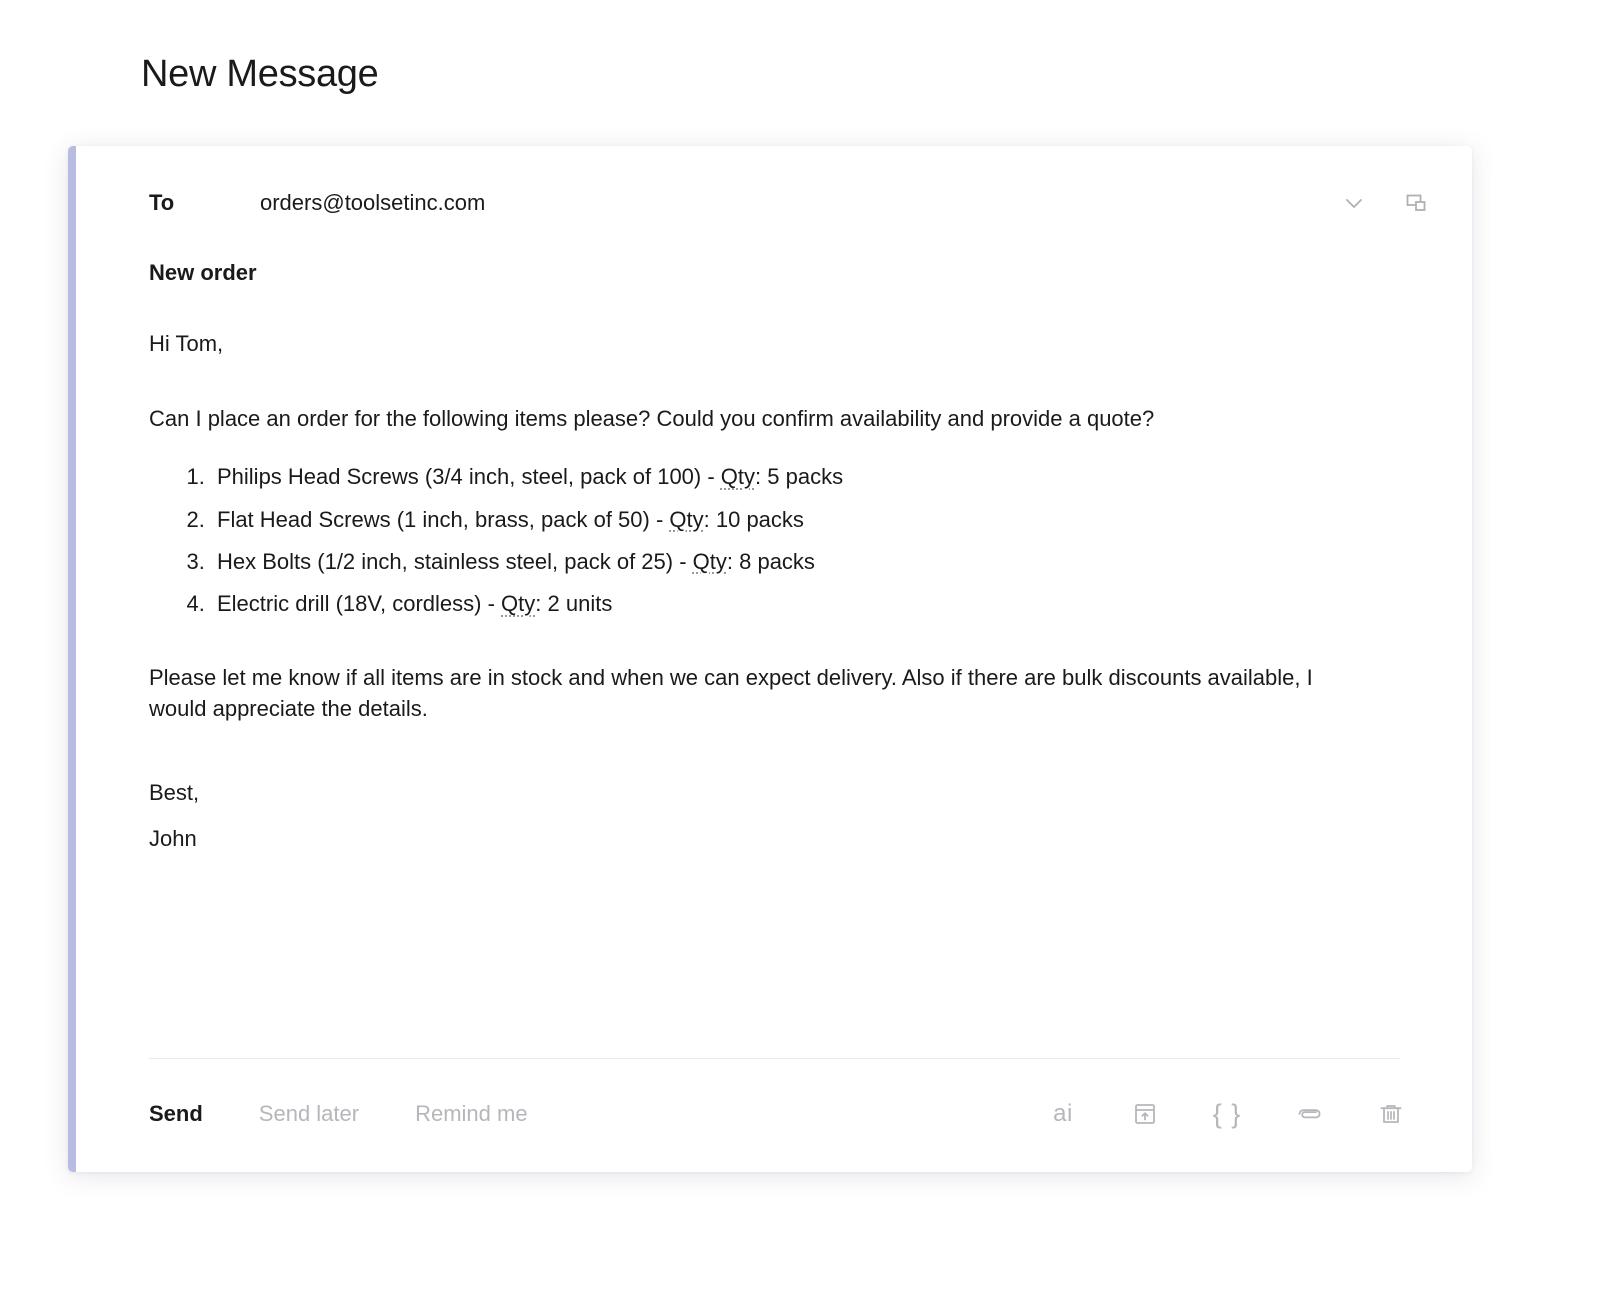 The image size is (1598, 1308). What do you see at coordinates (1391, 1114) in the screenshot?
I see `trash-icon` at bounding box center [1391, 1114].